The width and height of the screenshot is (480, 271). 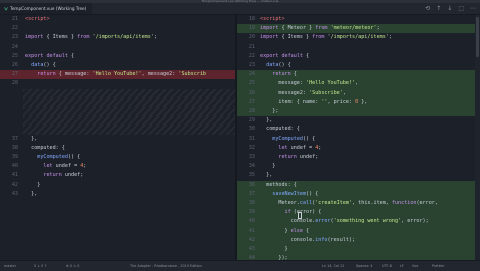 I want to click on code-line: 37 },, so click(x=117, y=139).